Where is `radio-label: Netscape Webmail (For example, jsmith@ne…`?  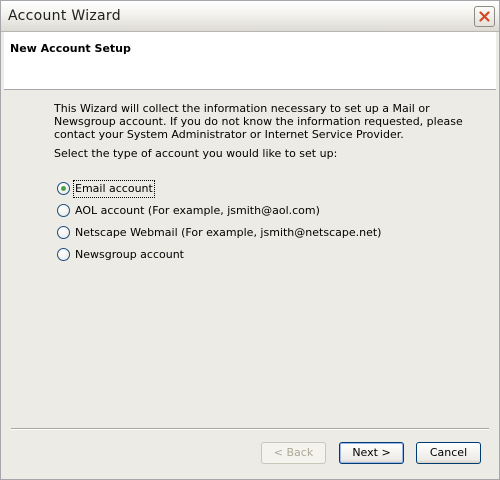
radio-label: Netscape Webmail (For example, jsmith@ne… is located at coordinates (228, 233).